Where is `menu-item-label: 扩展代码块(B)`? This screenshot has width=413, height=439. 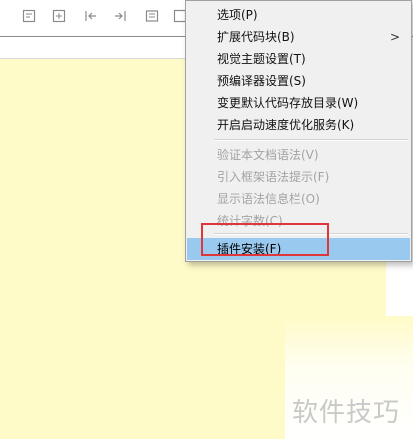 menu-item-label: 扩展代码块(B) is located at coordinates (256, 37).